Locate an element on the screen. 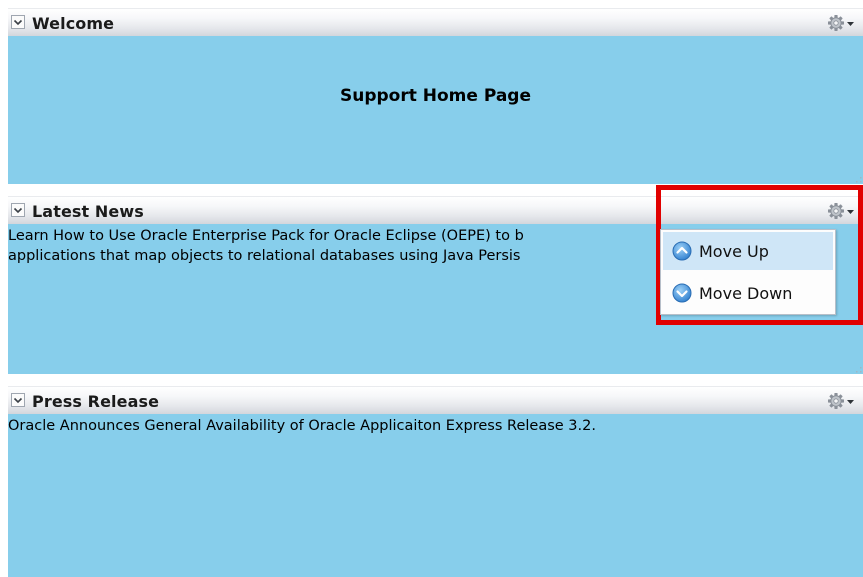 The width and height of the screenshot is (863, 577). menu-item-move-up: Move Up is located at coordinates (748, 251).